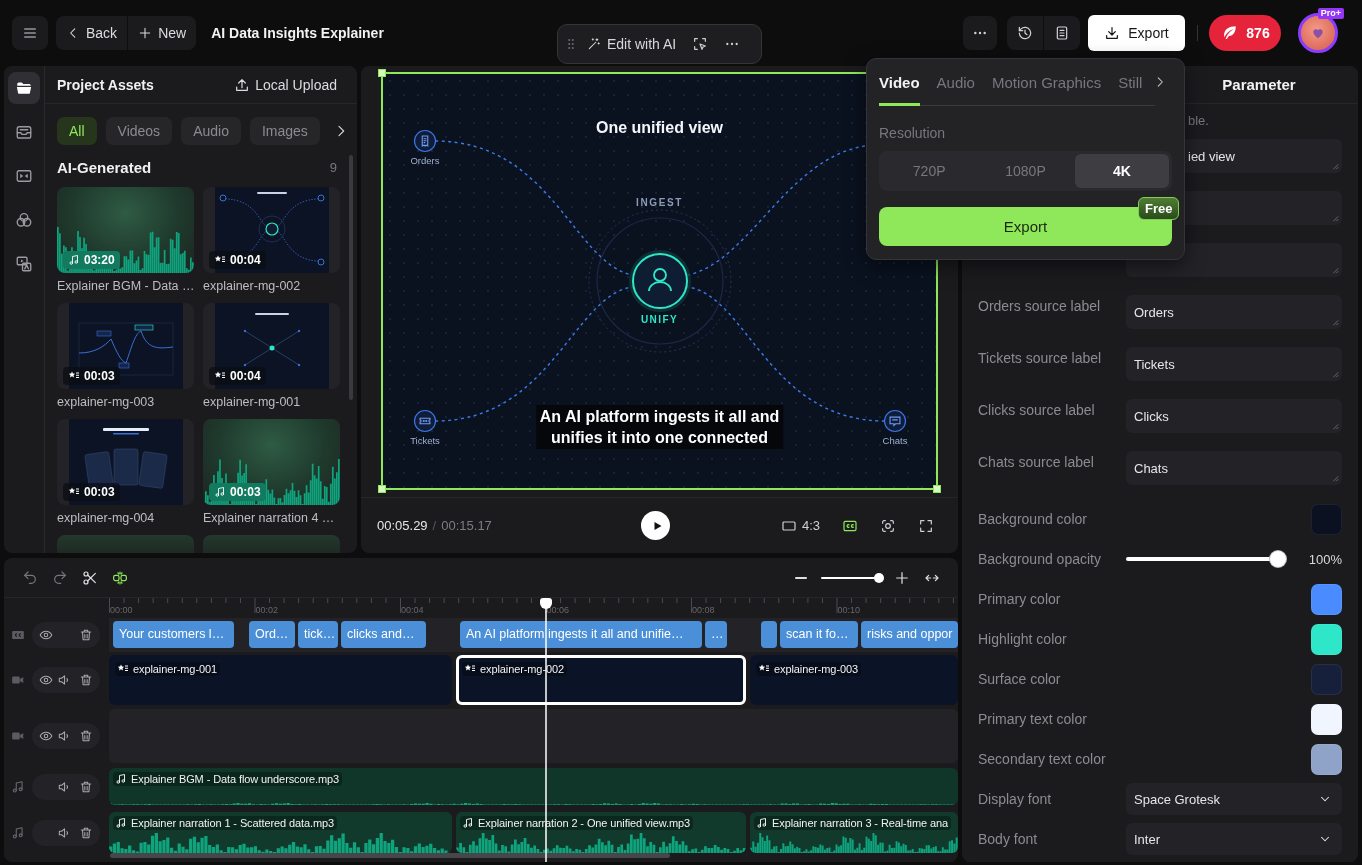 The height and width of the screenshot is (865, 1362). I want to click on magic-wand-icon, so click(594, 44).